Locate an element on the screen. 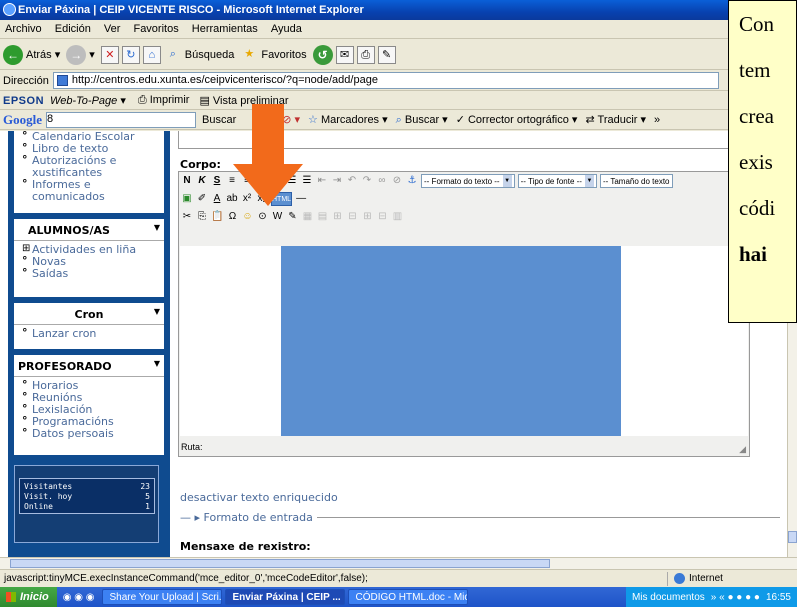 The image size is (797, 607). resize-grip-icon: ◢ is located at coordinates (742, 449).